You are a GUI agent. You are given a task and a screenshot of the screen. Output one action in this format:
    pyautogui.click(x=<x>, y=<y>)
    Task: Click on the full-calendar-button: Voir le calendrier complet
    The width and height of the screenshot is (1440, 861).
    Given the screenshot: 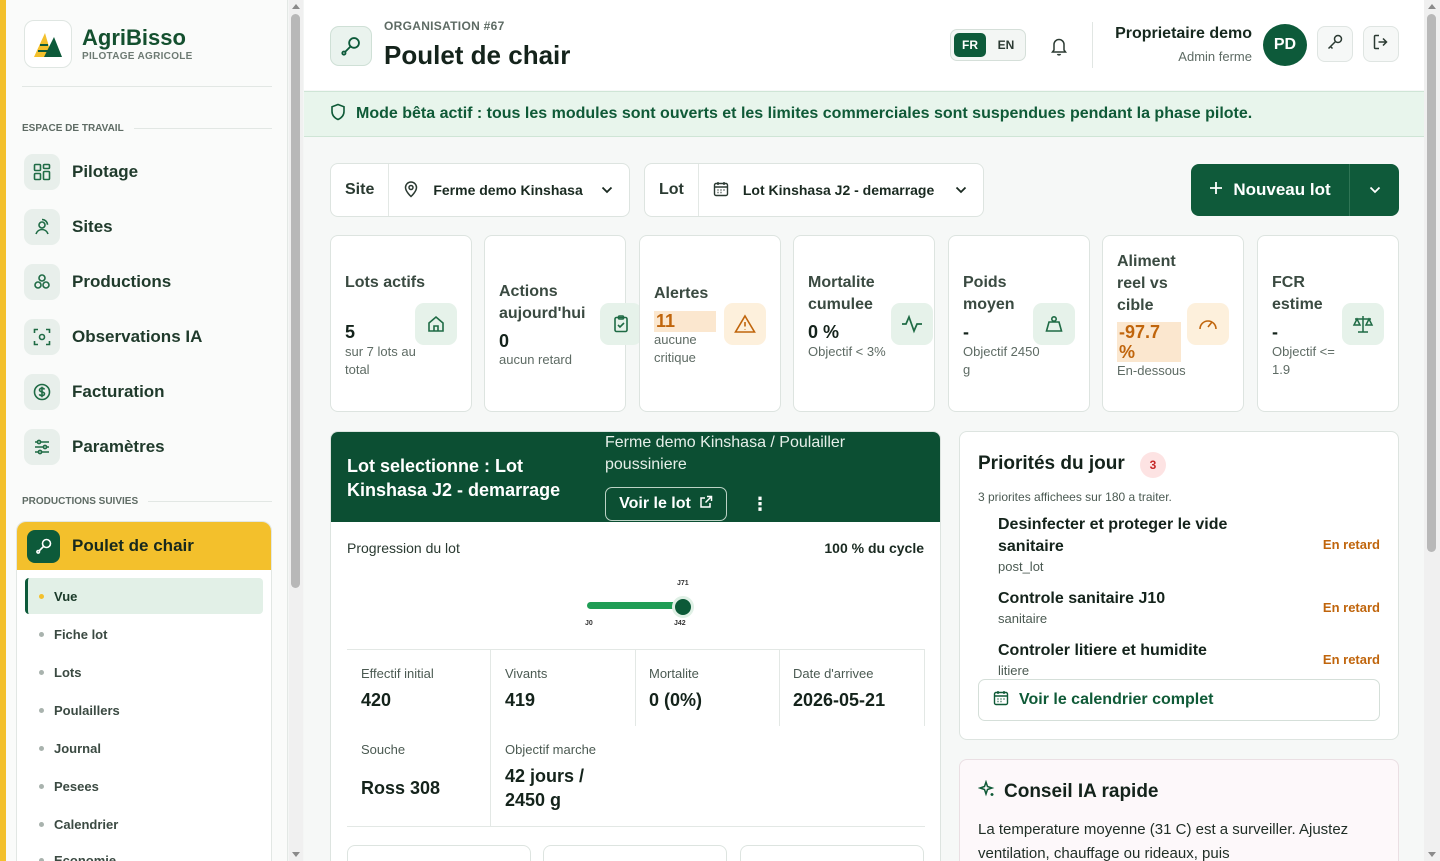 What is the action you would take?
    pyautogui.click(x=1179, y=700)
    